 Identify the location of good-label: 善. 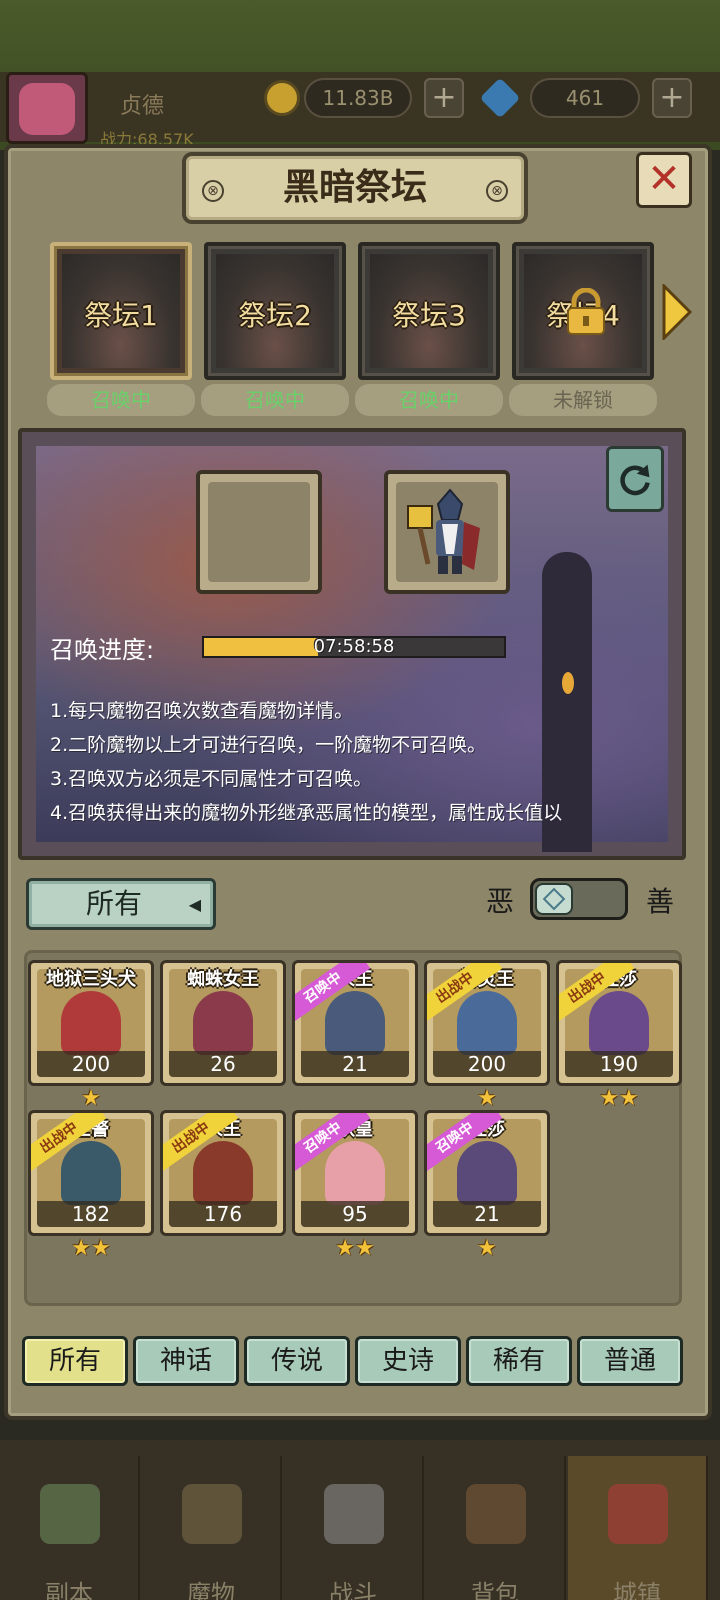
(660, 901).